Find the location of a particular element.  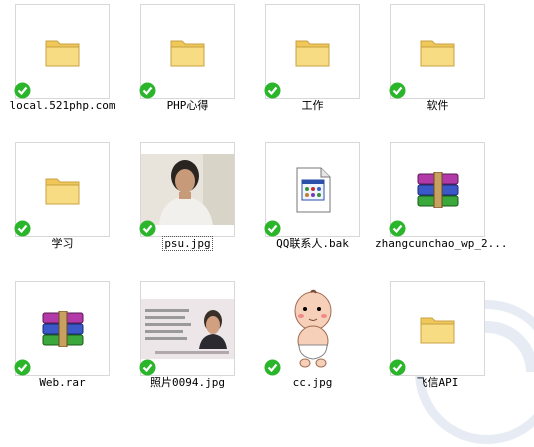

file-name: local.521php.com is located at coordinates (62, 106).